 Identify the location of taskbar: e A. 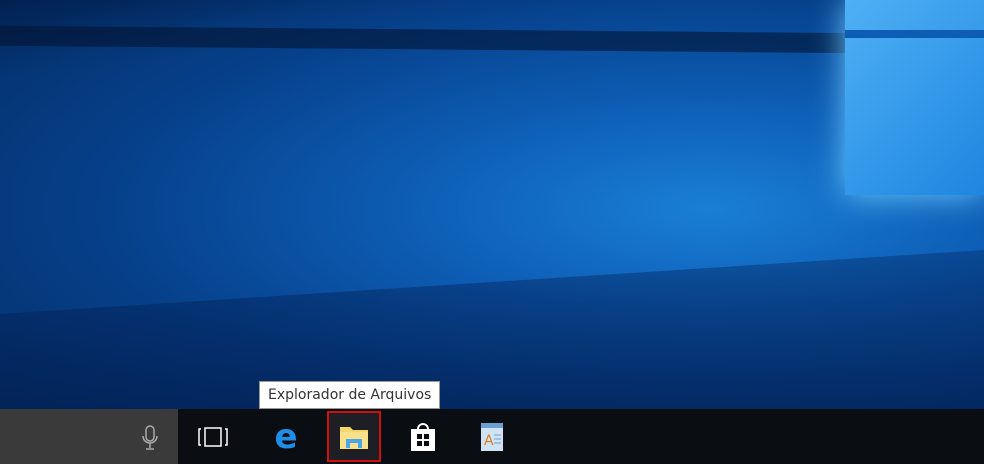
(492, 436).